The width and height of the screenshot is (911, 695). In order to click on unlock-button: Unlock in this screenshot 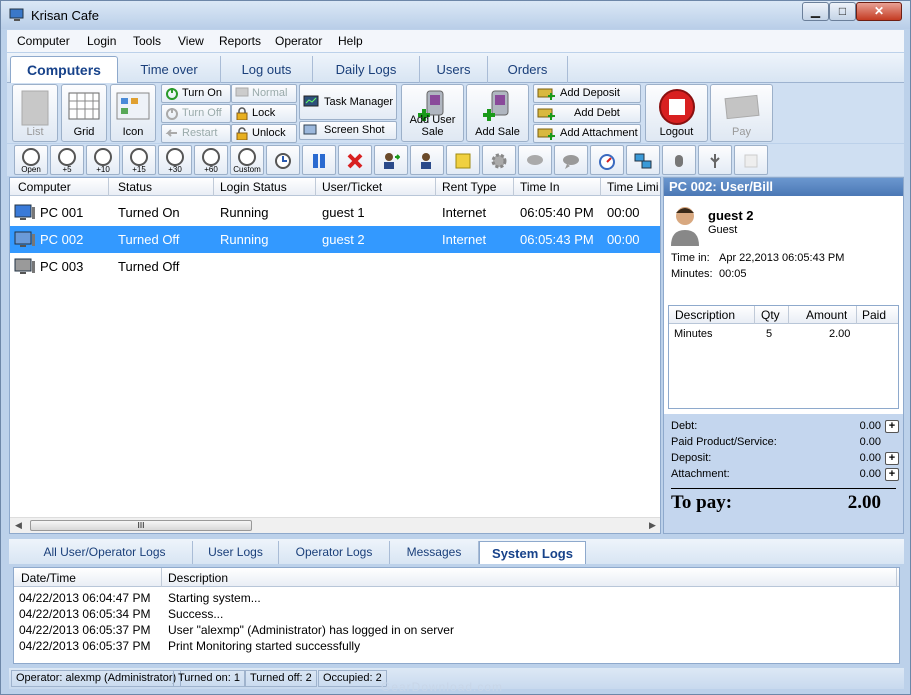, I will do `click(264, 133)`.